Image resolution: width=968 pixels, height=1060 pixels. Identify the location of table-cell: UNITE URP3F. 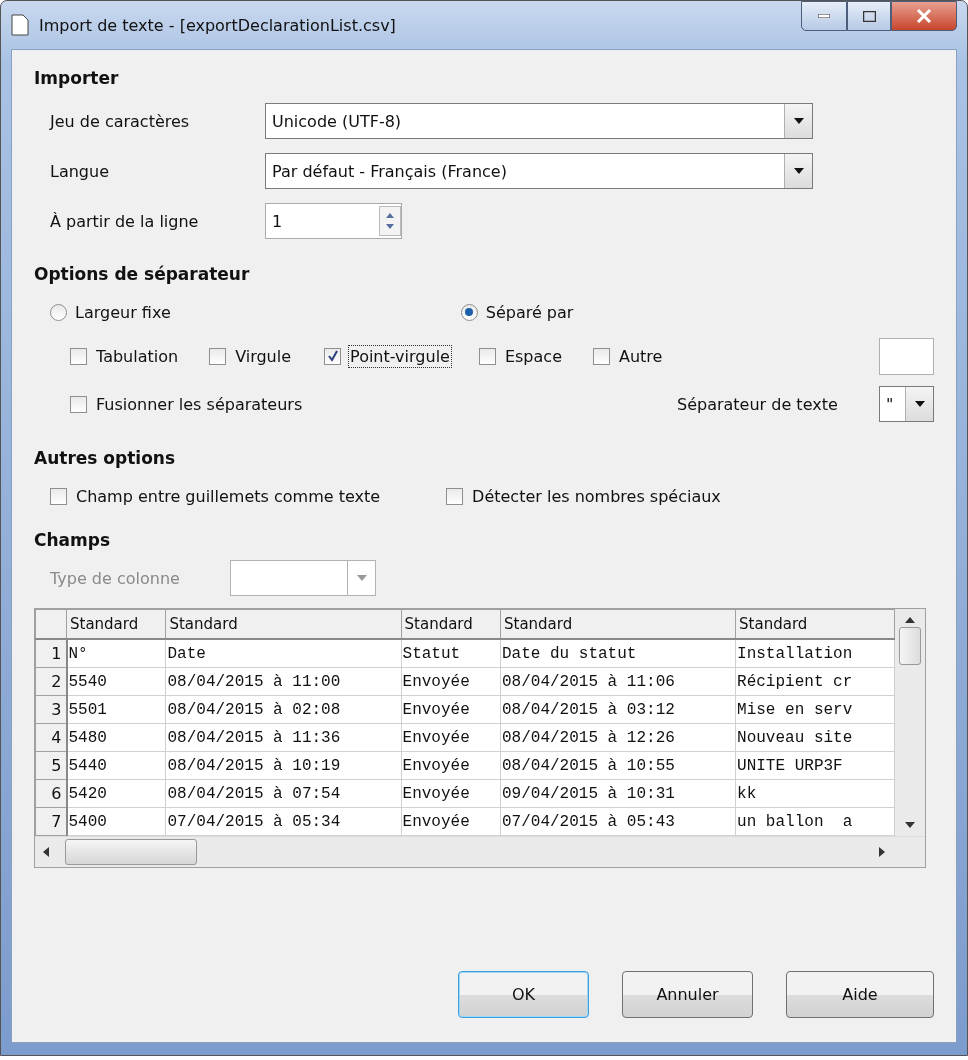
(815, 765).